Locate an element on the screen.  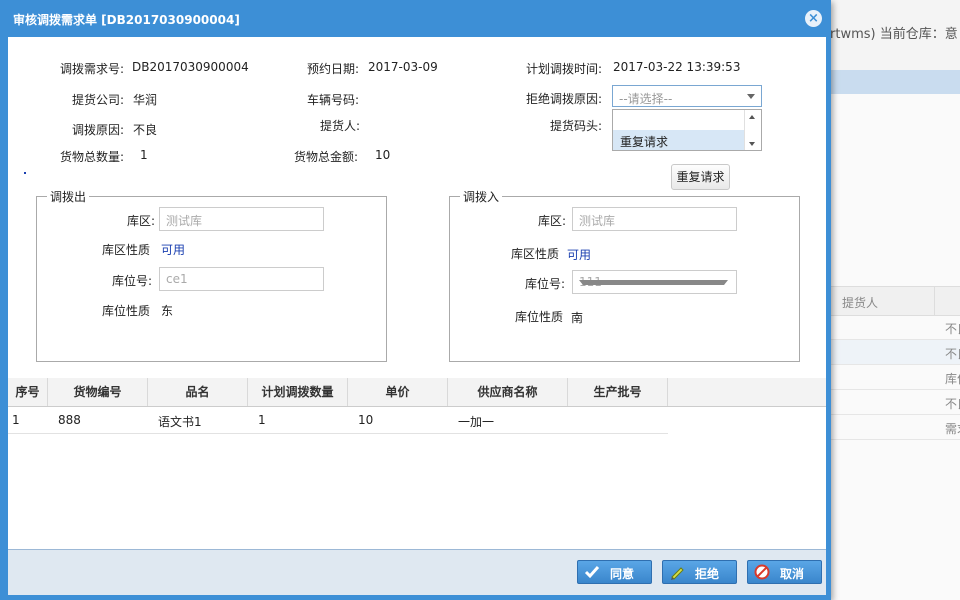
out-area-nature-value: 可用 is located at coordinates (173, 250).